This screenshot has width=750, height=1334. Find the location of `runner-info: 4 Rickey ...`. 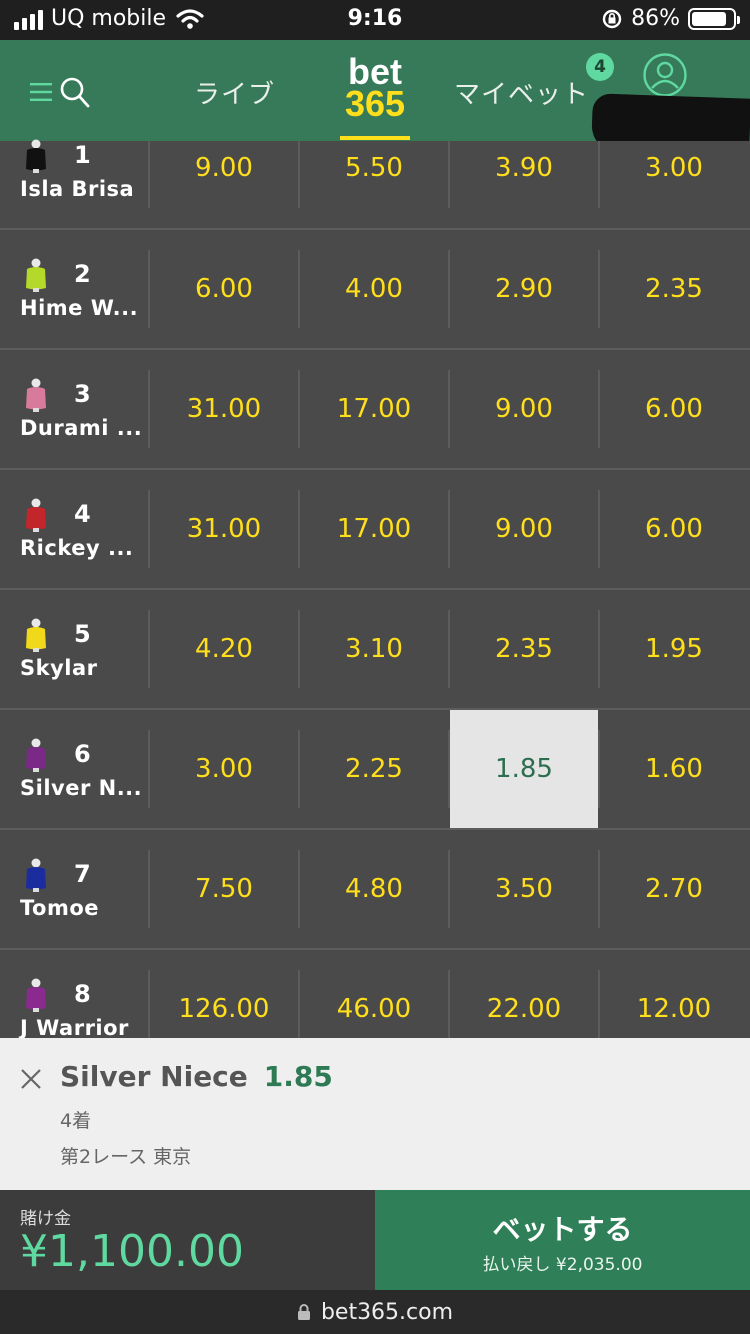

runner-info: 4 Rickey ... is located at coordinates (74, 529).